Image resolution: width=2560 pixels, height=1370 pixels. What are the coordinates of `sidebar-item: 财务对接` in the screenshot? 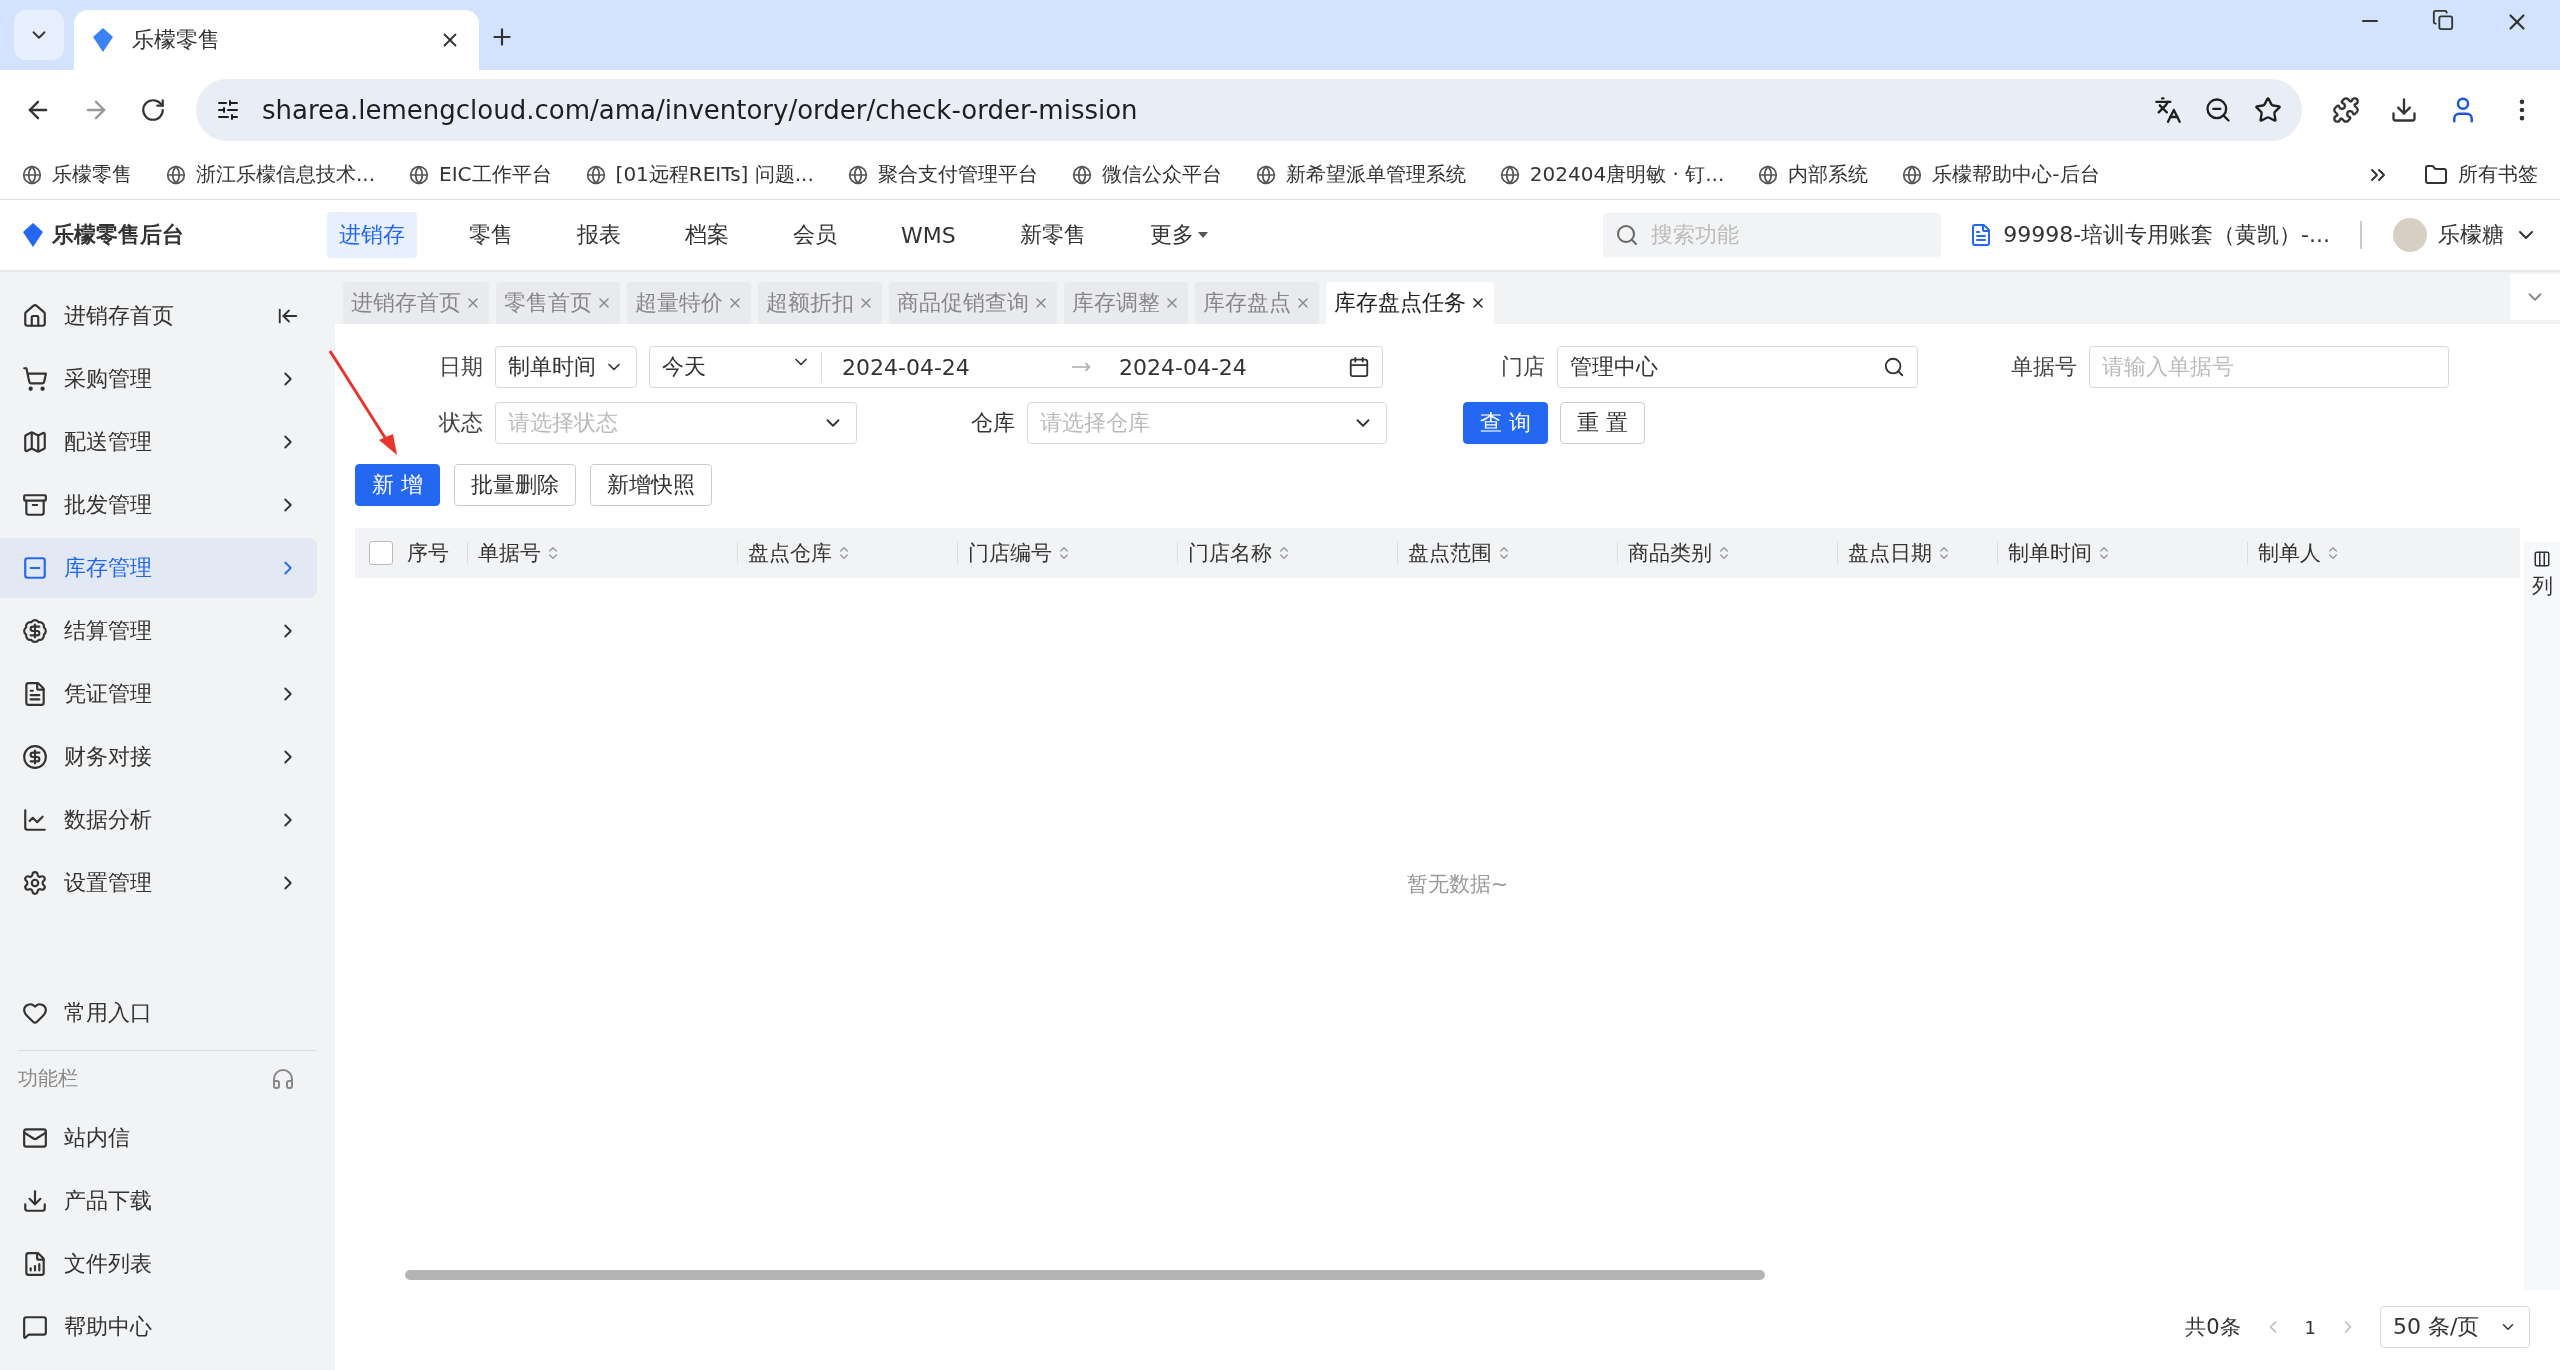 It's located at (158, 757).